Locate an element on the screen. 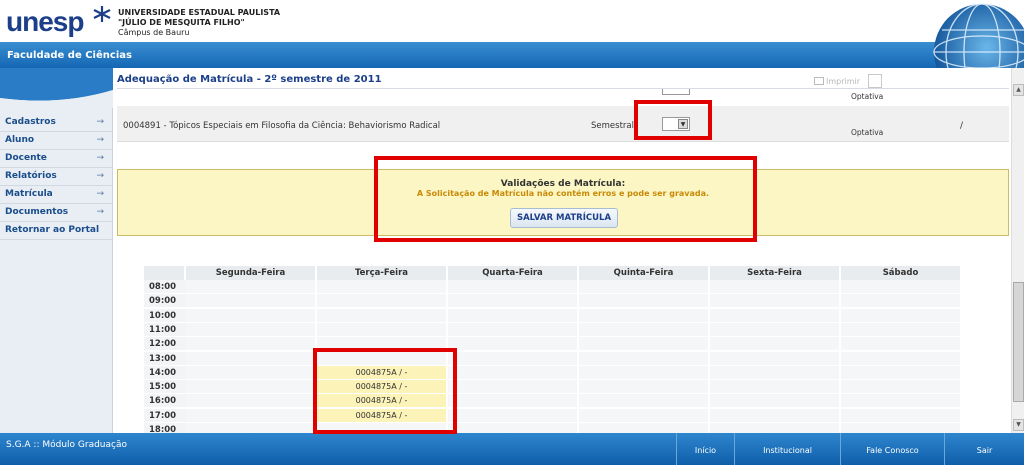 The image size is (1024, 465). sidebar-item-documentos: Documentos → is located at coordinates (56, 213).